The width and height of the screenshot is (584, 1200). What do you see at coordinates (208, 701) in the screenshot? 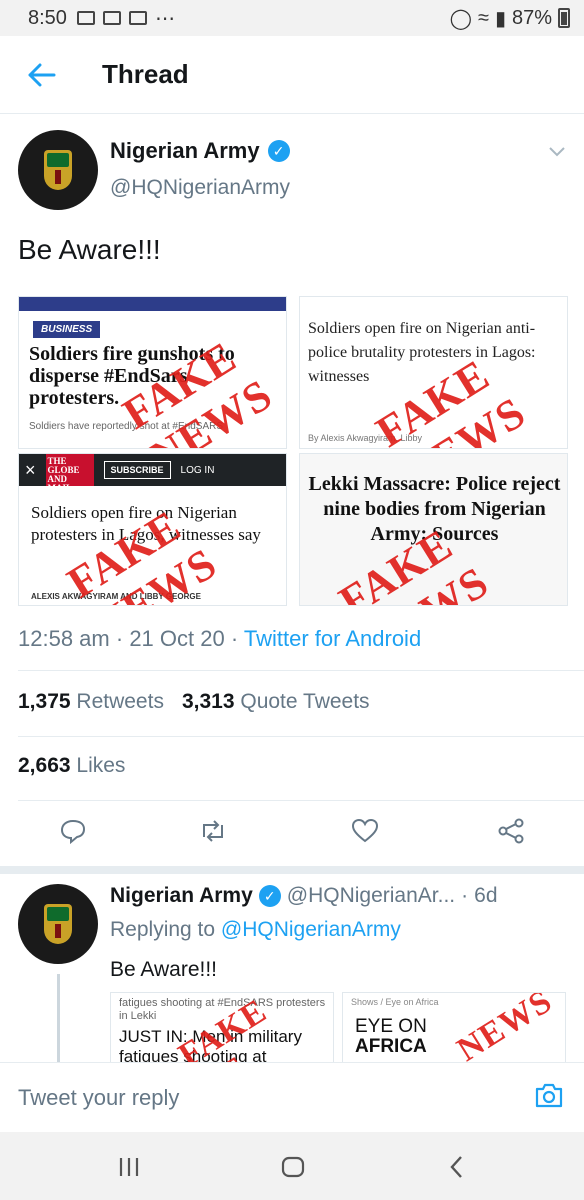
I see `quote-tweets-count: 3,313` at bounding box center [208, 701].